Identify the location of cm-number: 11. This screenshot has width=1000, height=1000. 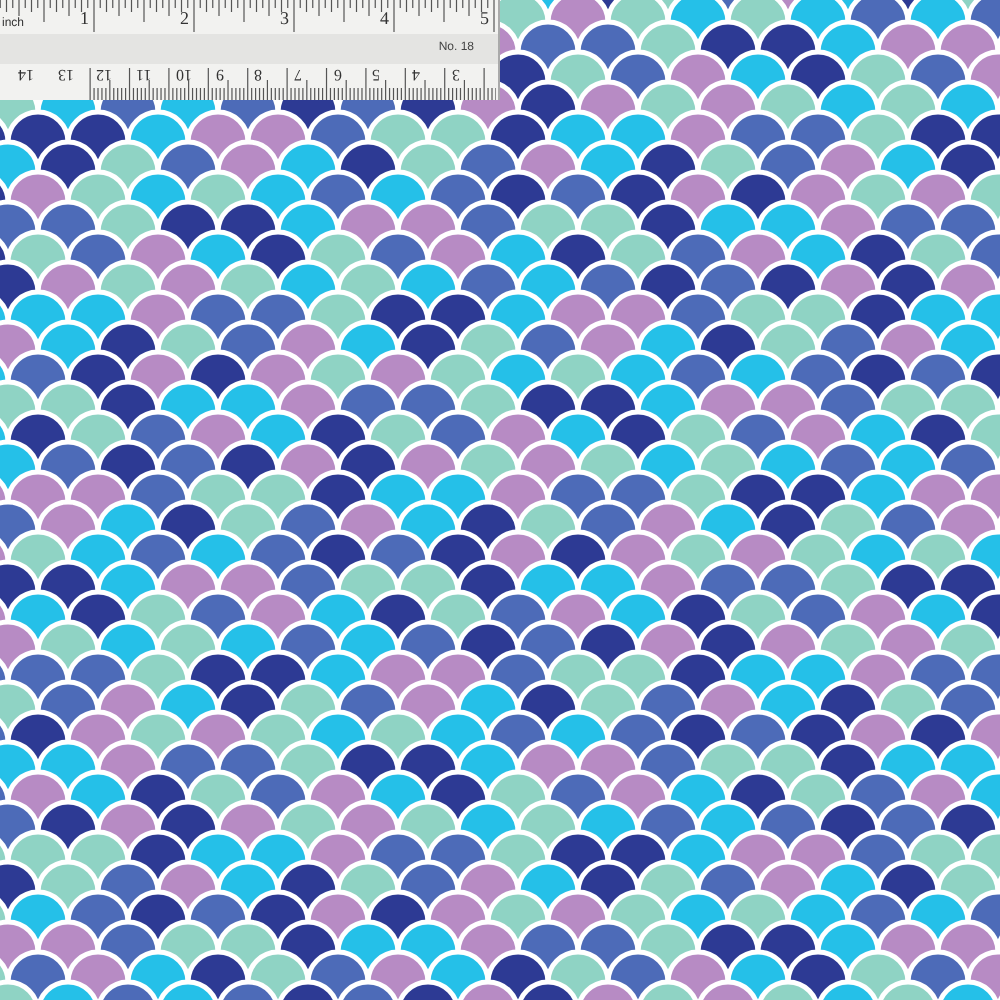
(144, 74).